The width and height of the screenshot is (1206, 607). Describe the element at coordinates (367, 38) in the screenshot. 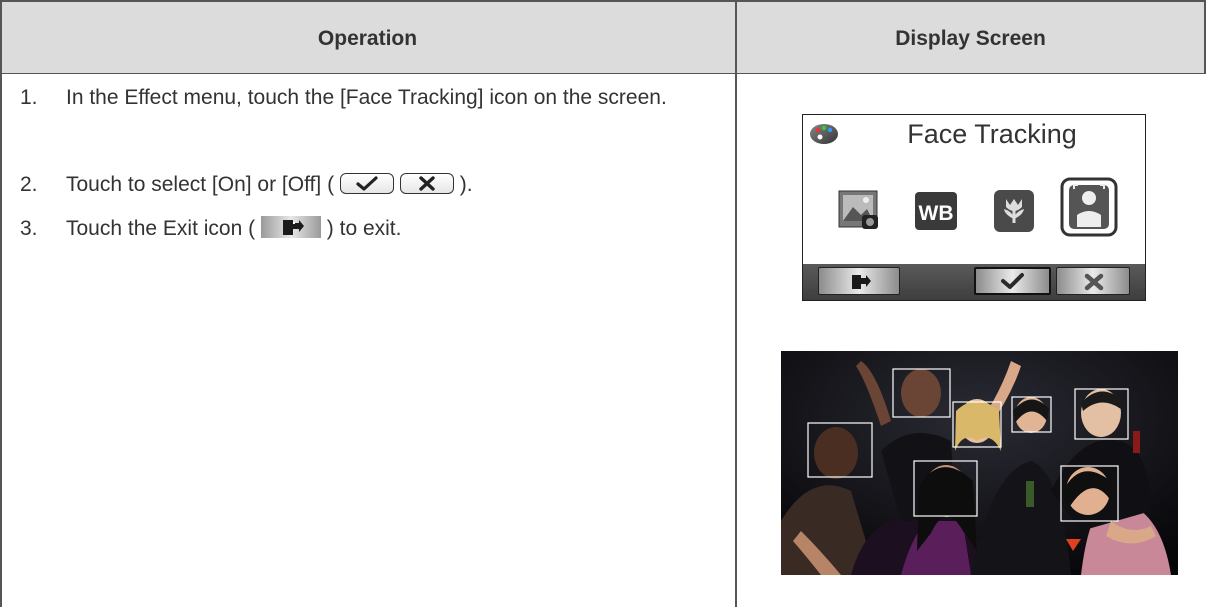

I see `header-operation: Operation` at that location.